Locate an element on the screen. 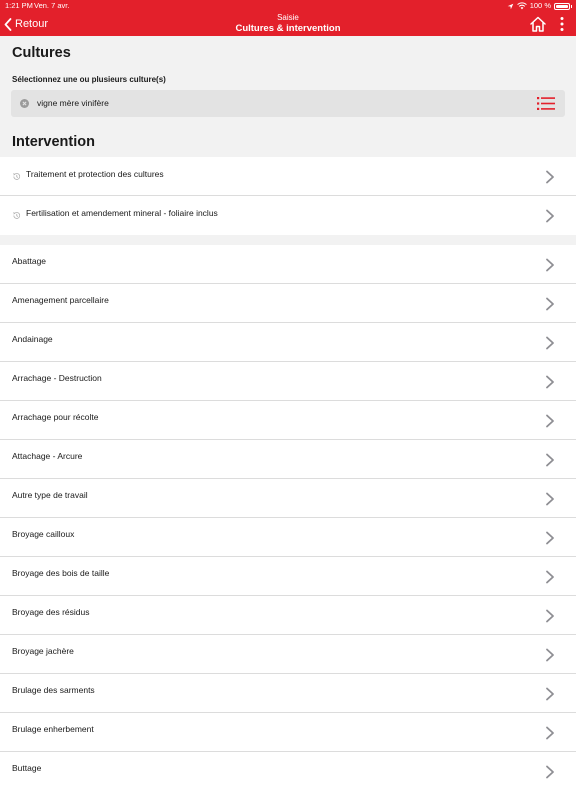 This screenshot has height=791, width=576. header-titles: Saisie Cultures & intervention is located at coordinates (288, 24).